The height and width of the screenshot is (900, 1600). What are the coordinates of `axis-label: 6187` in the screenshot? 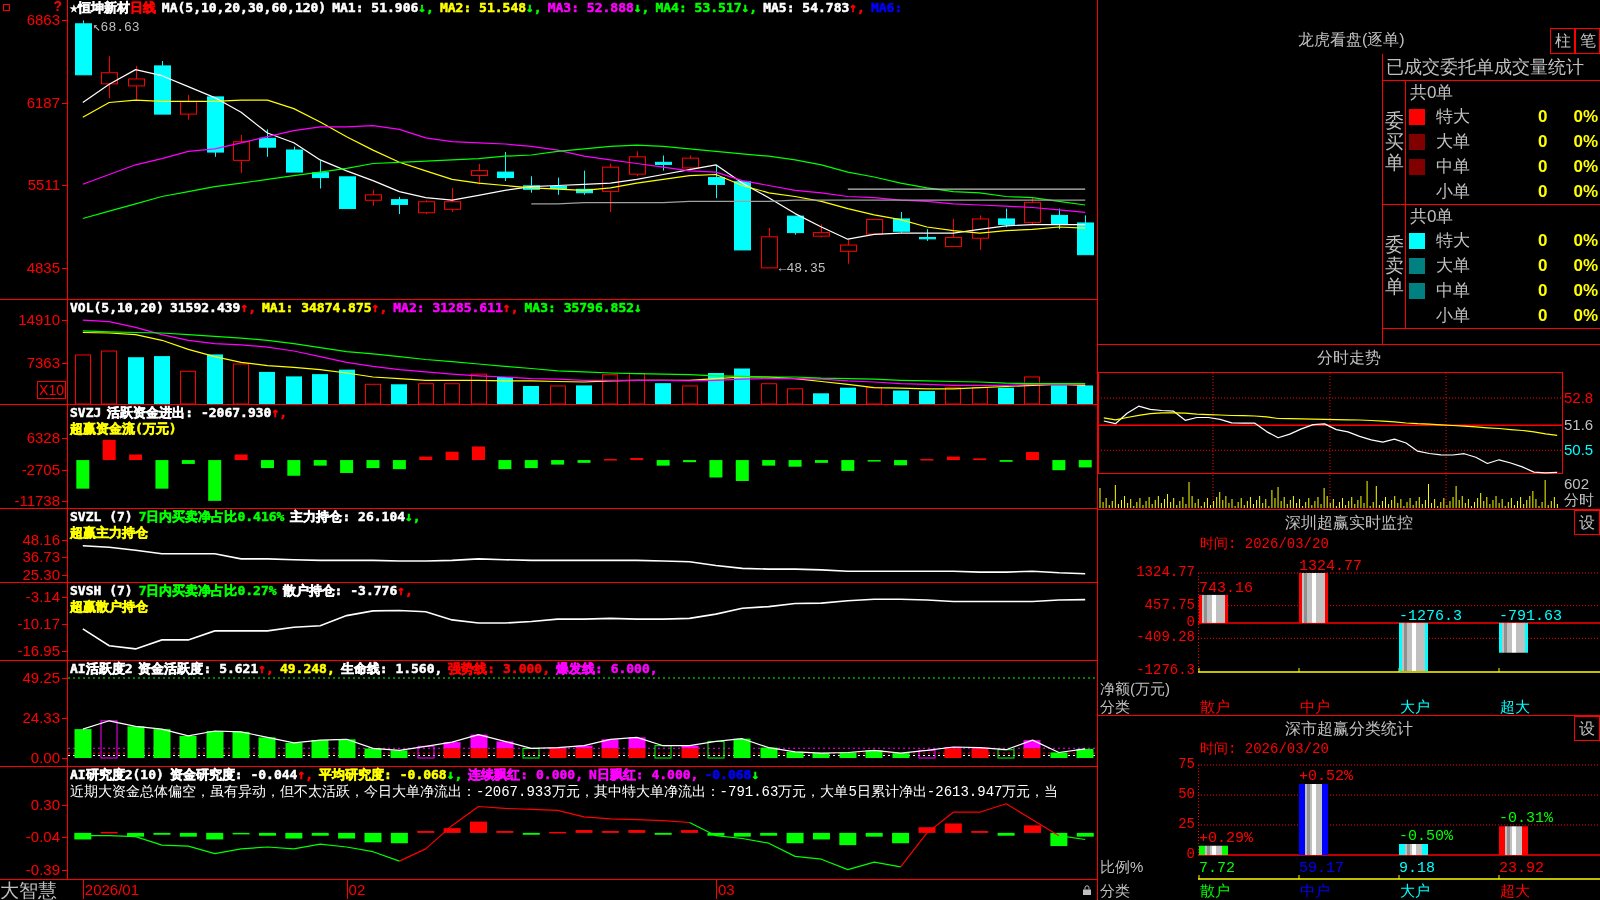 It's located at (43, 102).